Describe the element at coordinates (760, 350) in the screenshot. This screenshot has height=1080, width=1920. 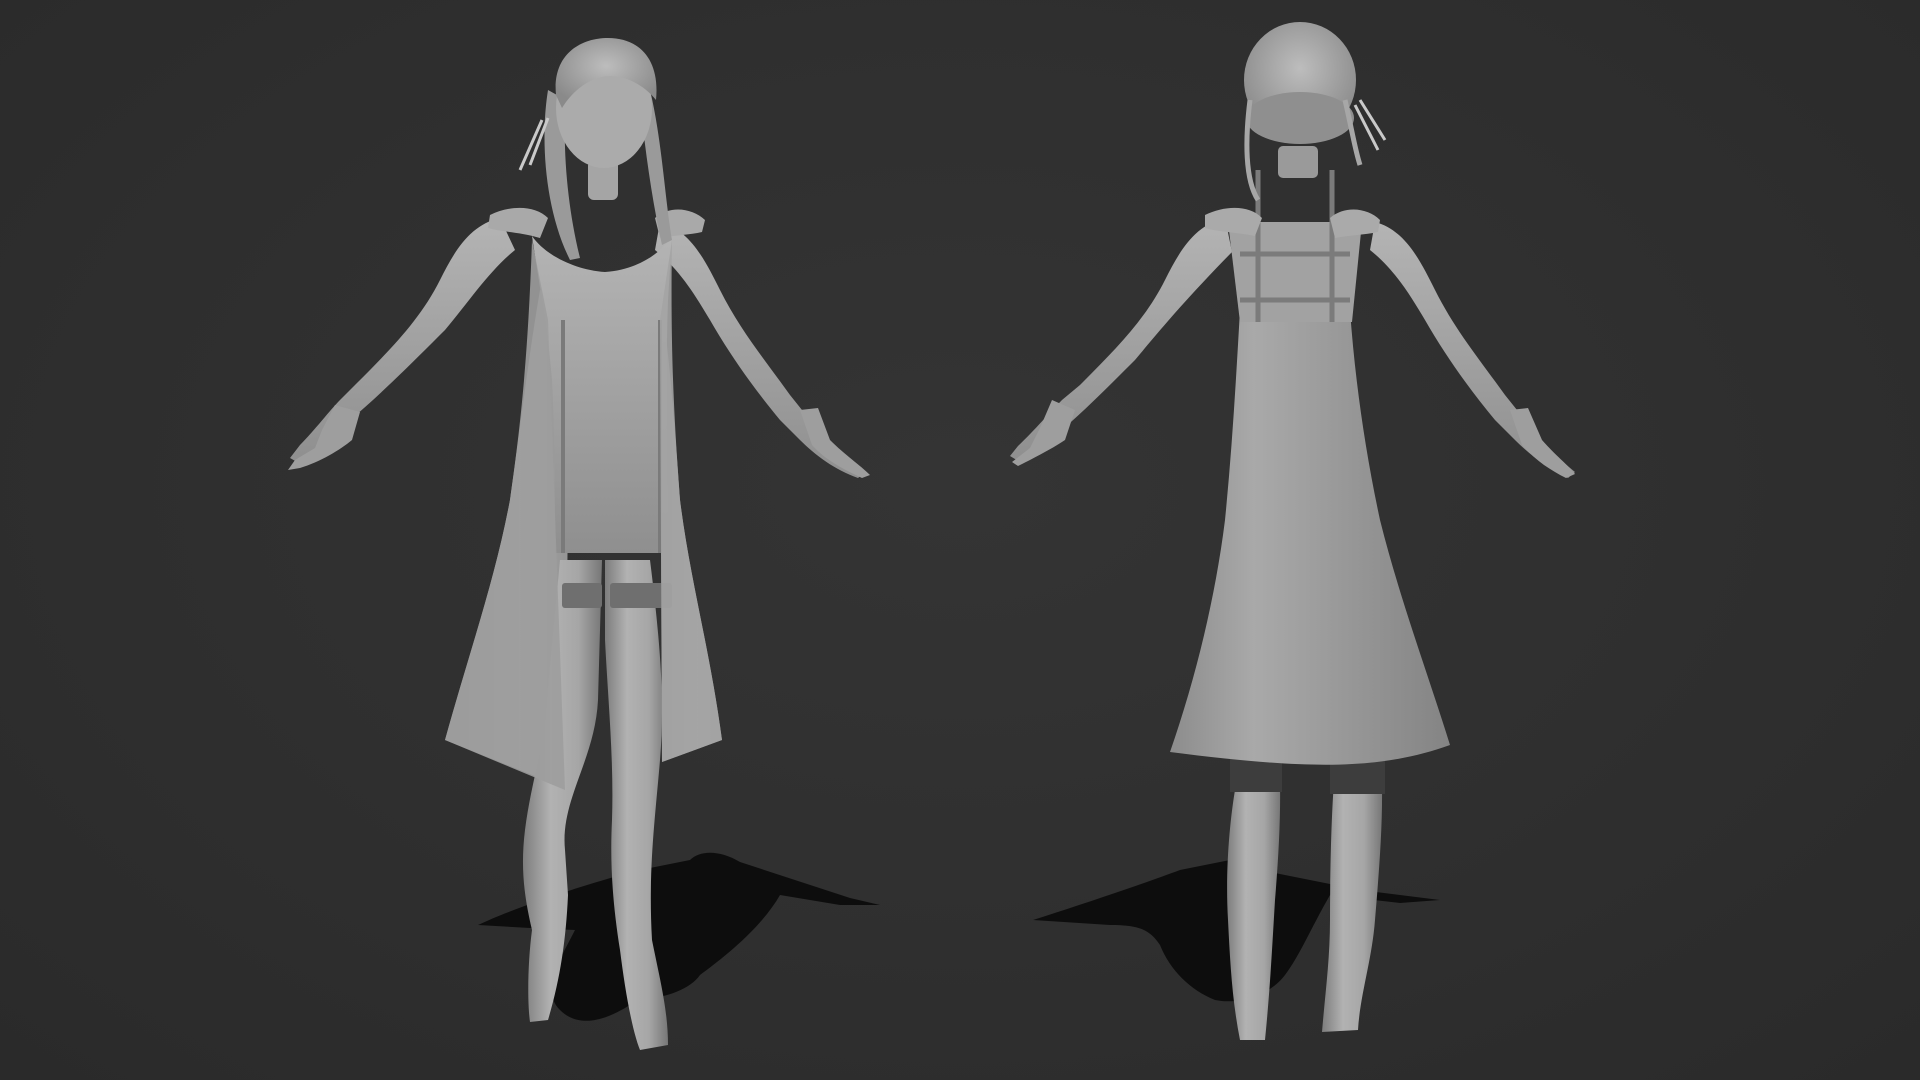
I see `front-right-arm` at that location.